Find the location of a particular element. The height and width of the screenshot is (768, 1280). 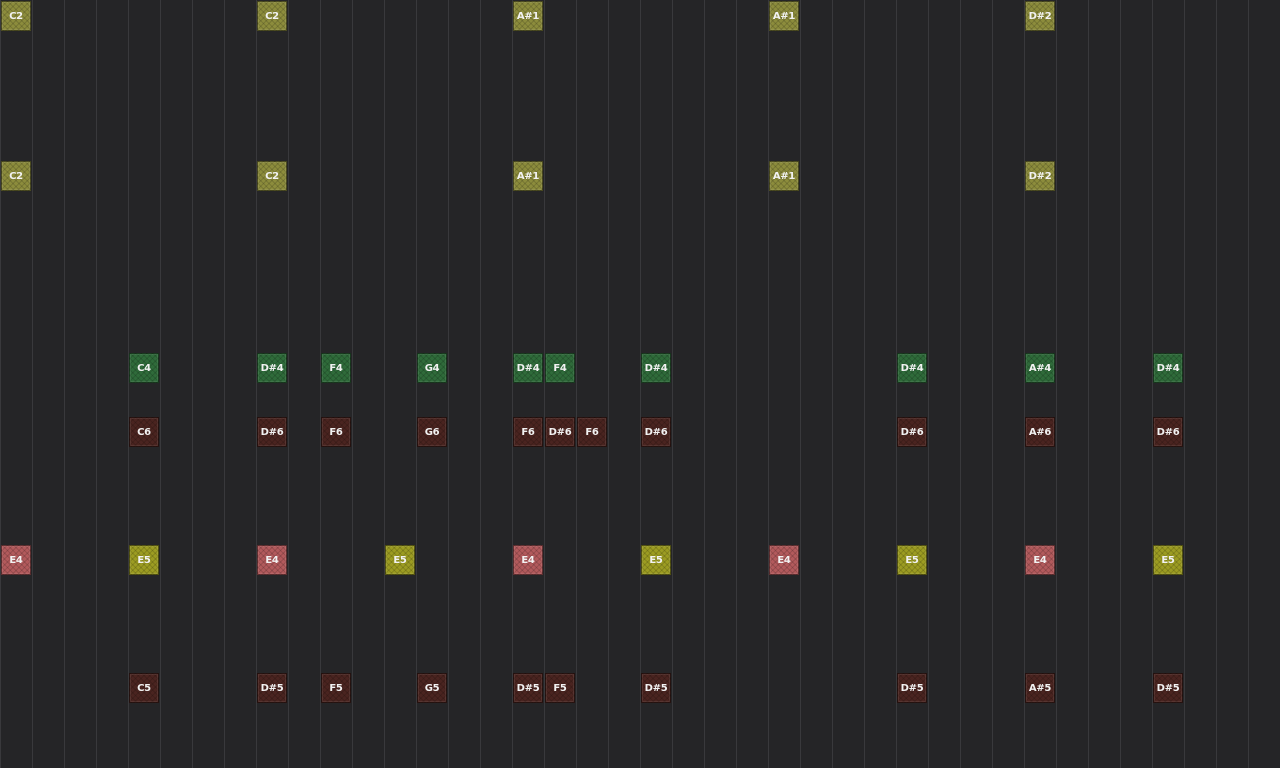

note-block: C5 is located at coordinates (144, 688).